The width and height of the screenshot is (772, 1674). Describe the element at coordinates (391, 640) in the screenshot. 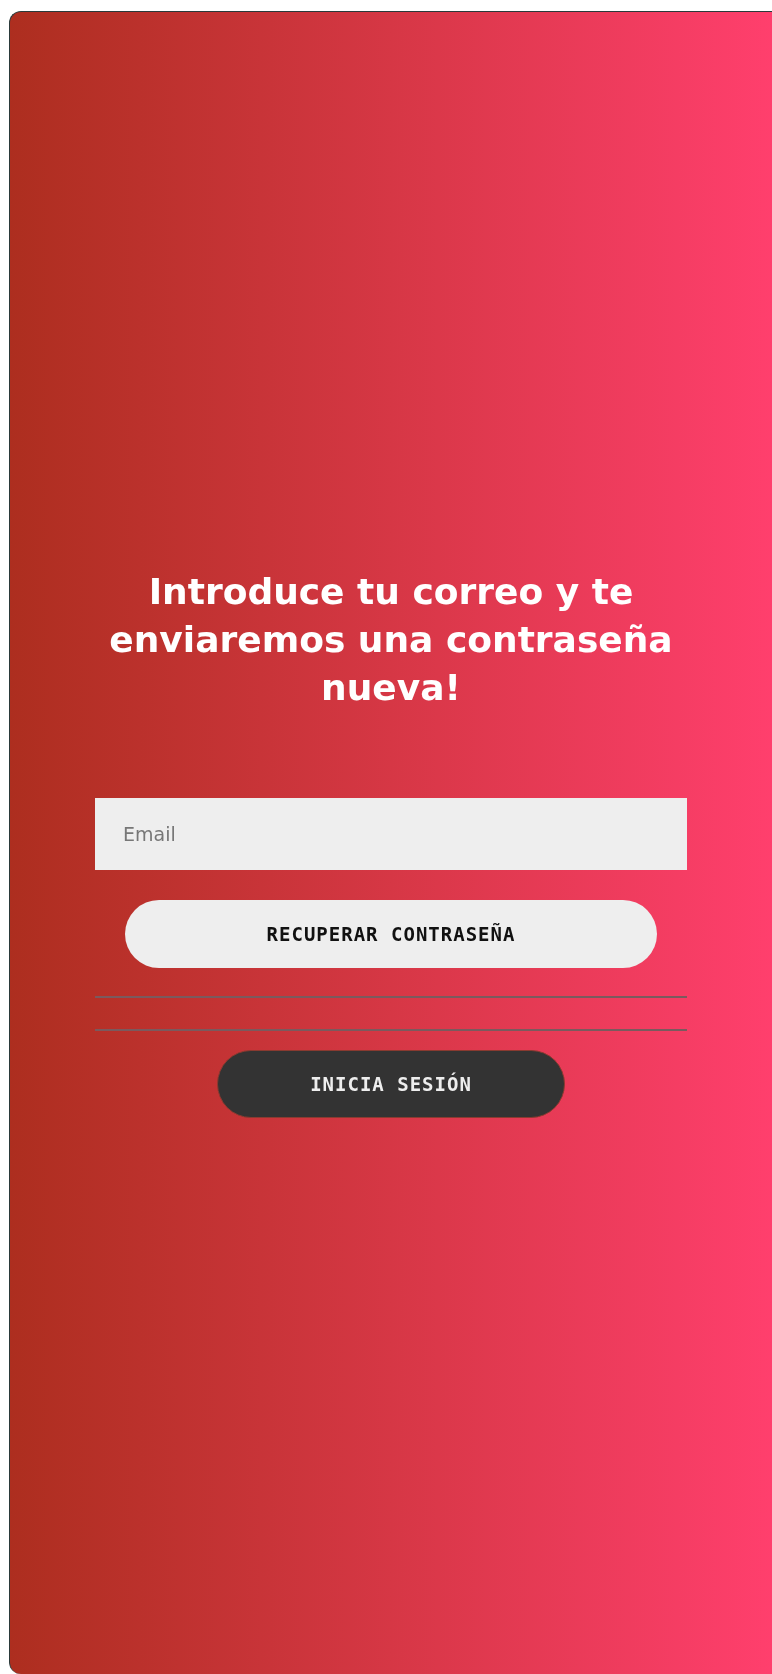

I see `heading: Introduce tu correo y te enviaremos una contraseña nueva!` at that location.